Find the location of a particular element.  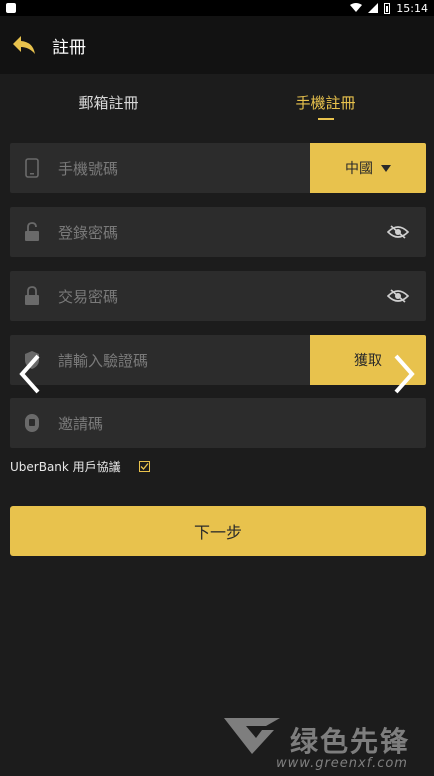

back-arrow-shape is located at coordinates (24, 45).